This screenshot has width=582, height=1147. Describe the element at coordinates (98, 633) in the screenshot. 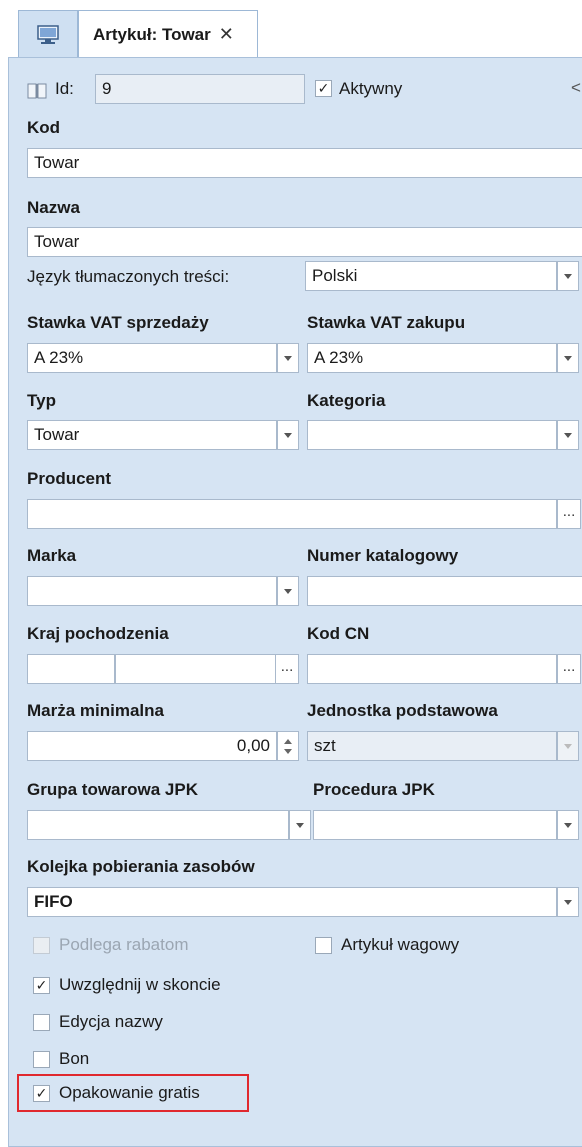

I see `kraj-pochodzenia-label: Kraj pochodzenia` at that location.